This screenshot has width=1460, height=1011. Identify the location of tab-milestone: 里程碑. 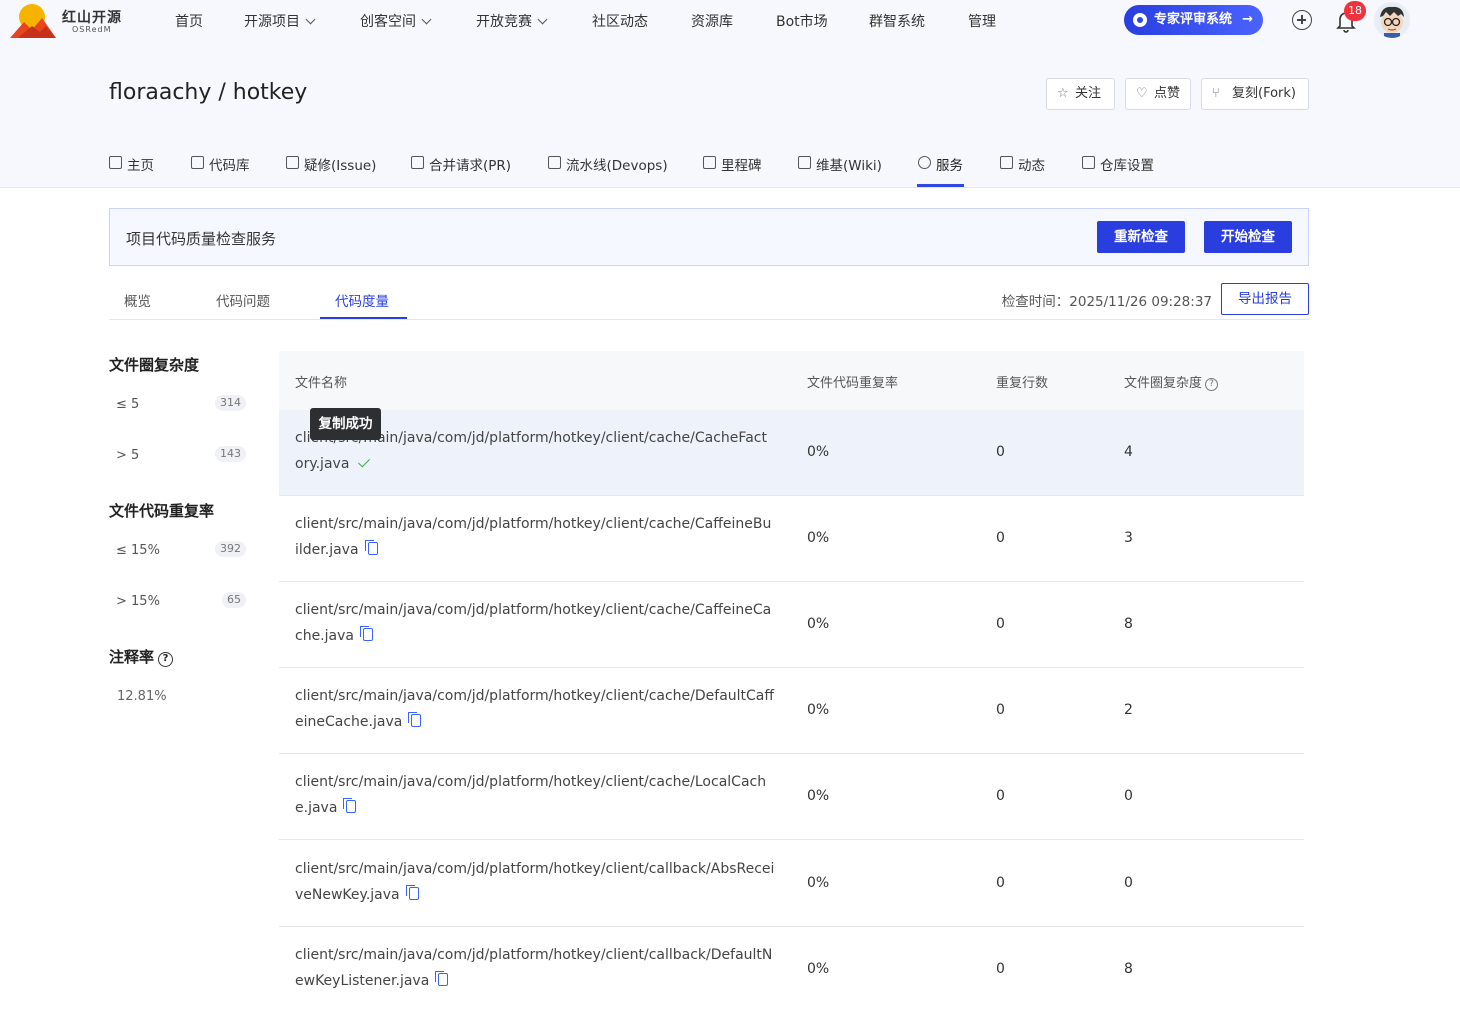
(732, 164).